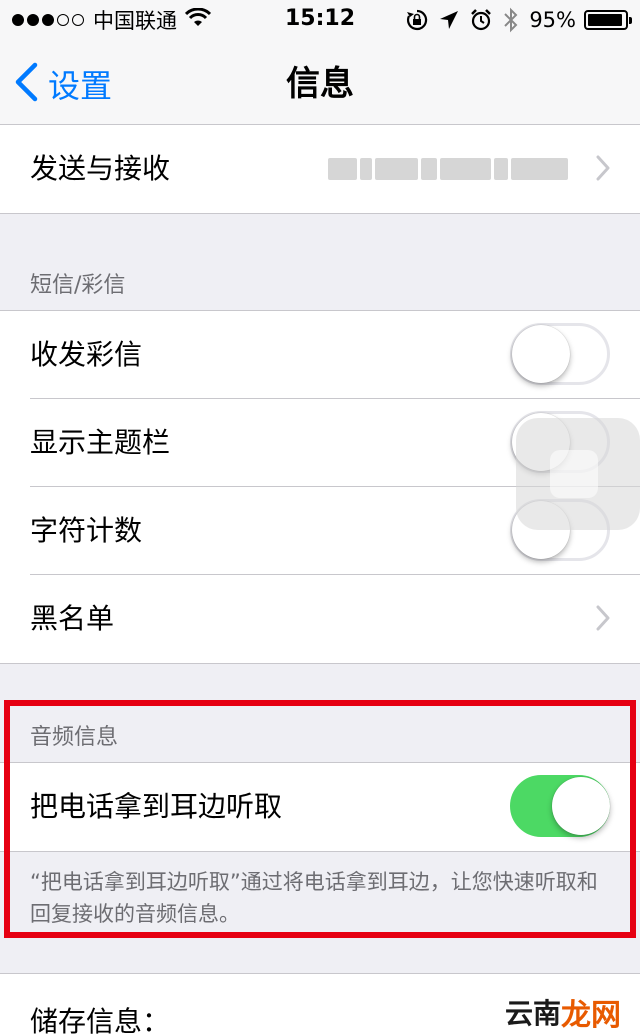  What do you see at coordinates (533, 1013) in the screenshot?
I see `watermark-part1: 云南` at bounding box center [533, 1013].